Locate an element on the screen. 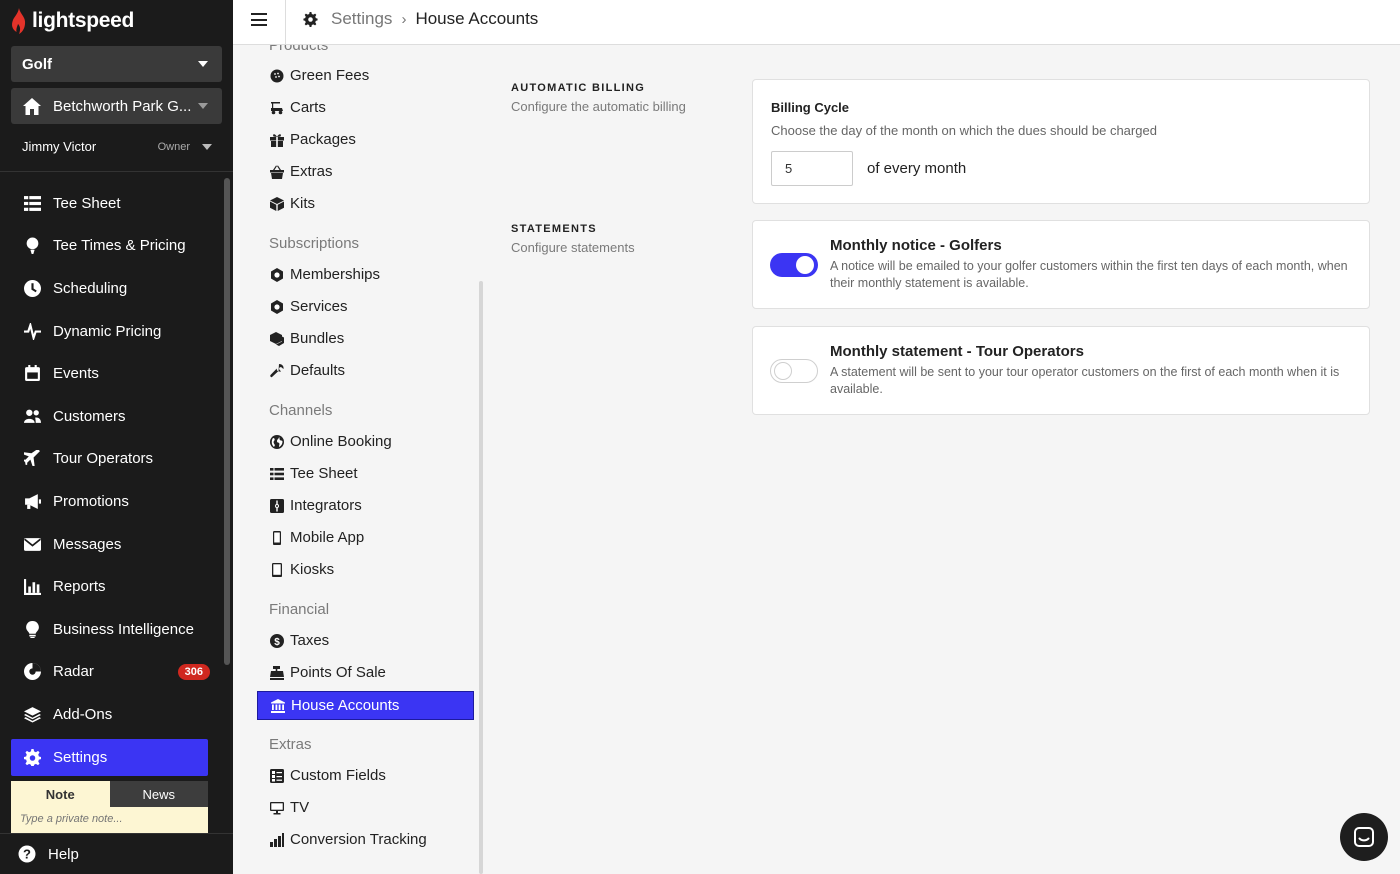  gift-icon is located at coordinates (276, 139).